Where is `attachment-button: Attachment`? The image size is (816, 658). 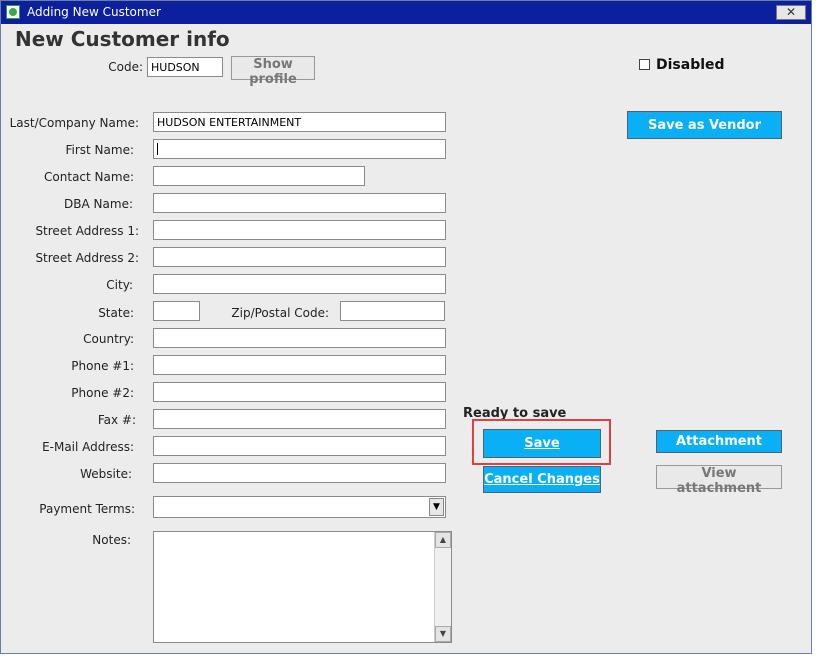 attachment-button: Attachment is located at coordinates (719, 441).